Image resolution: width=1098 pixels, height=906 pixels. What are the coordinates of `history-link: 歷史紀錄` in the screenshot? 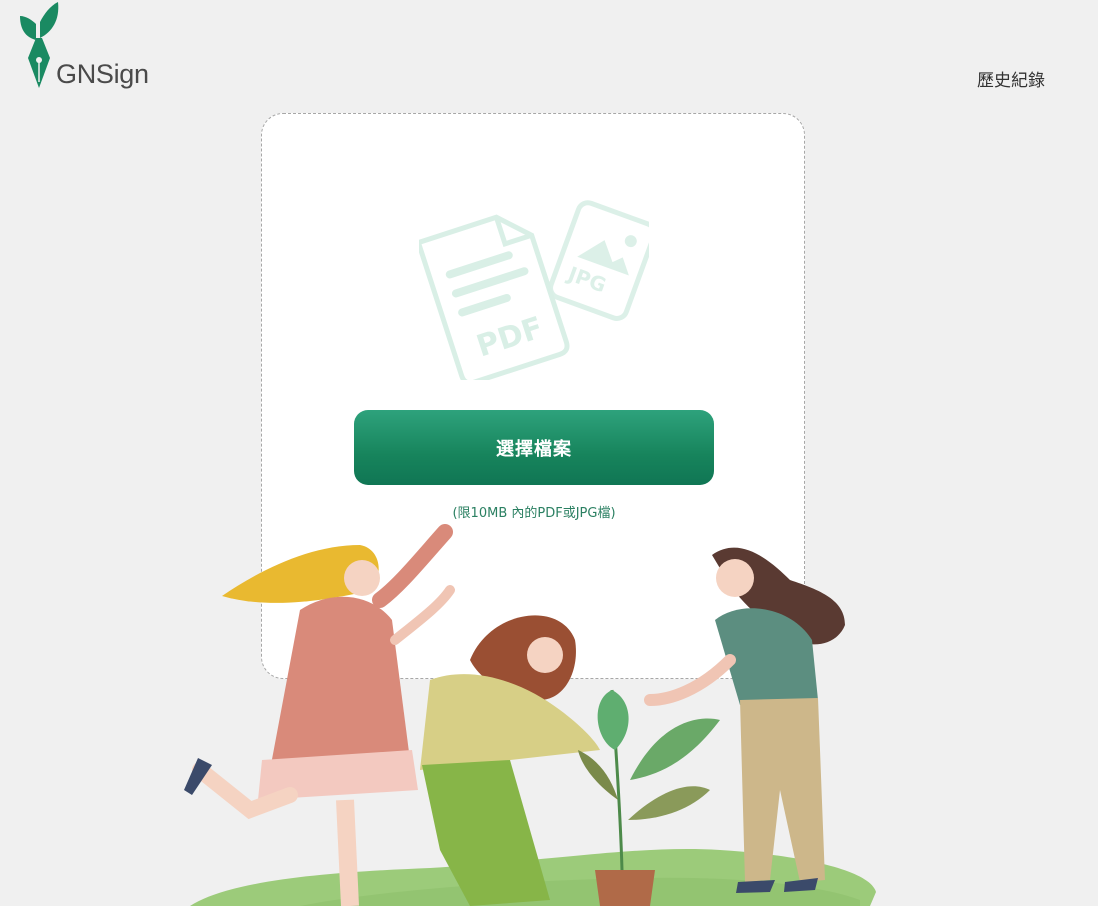 It's located at (1011, 78).